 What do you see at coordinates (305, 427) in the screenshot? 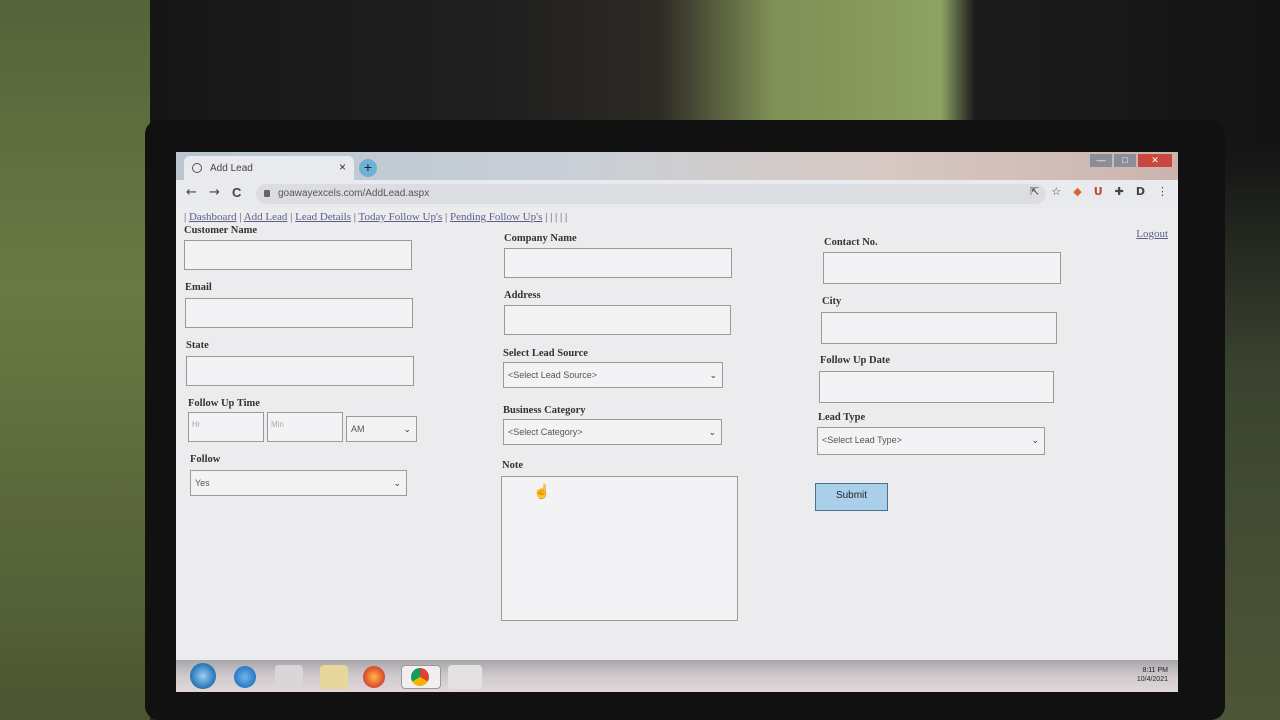
I see `minute-input: Min` at bounding box center [305, 427].